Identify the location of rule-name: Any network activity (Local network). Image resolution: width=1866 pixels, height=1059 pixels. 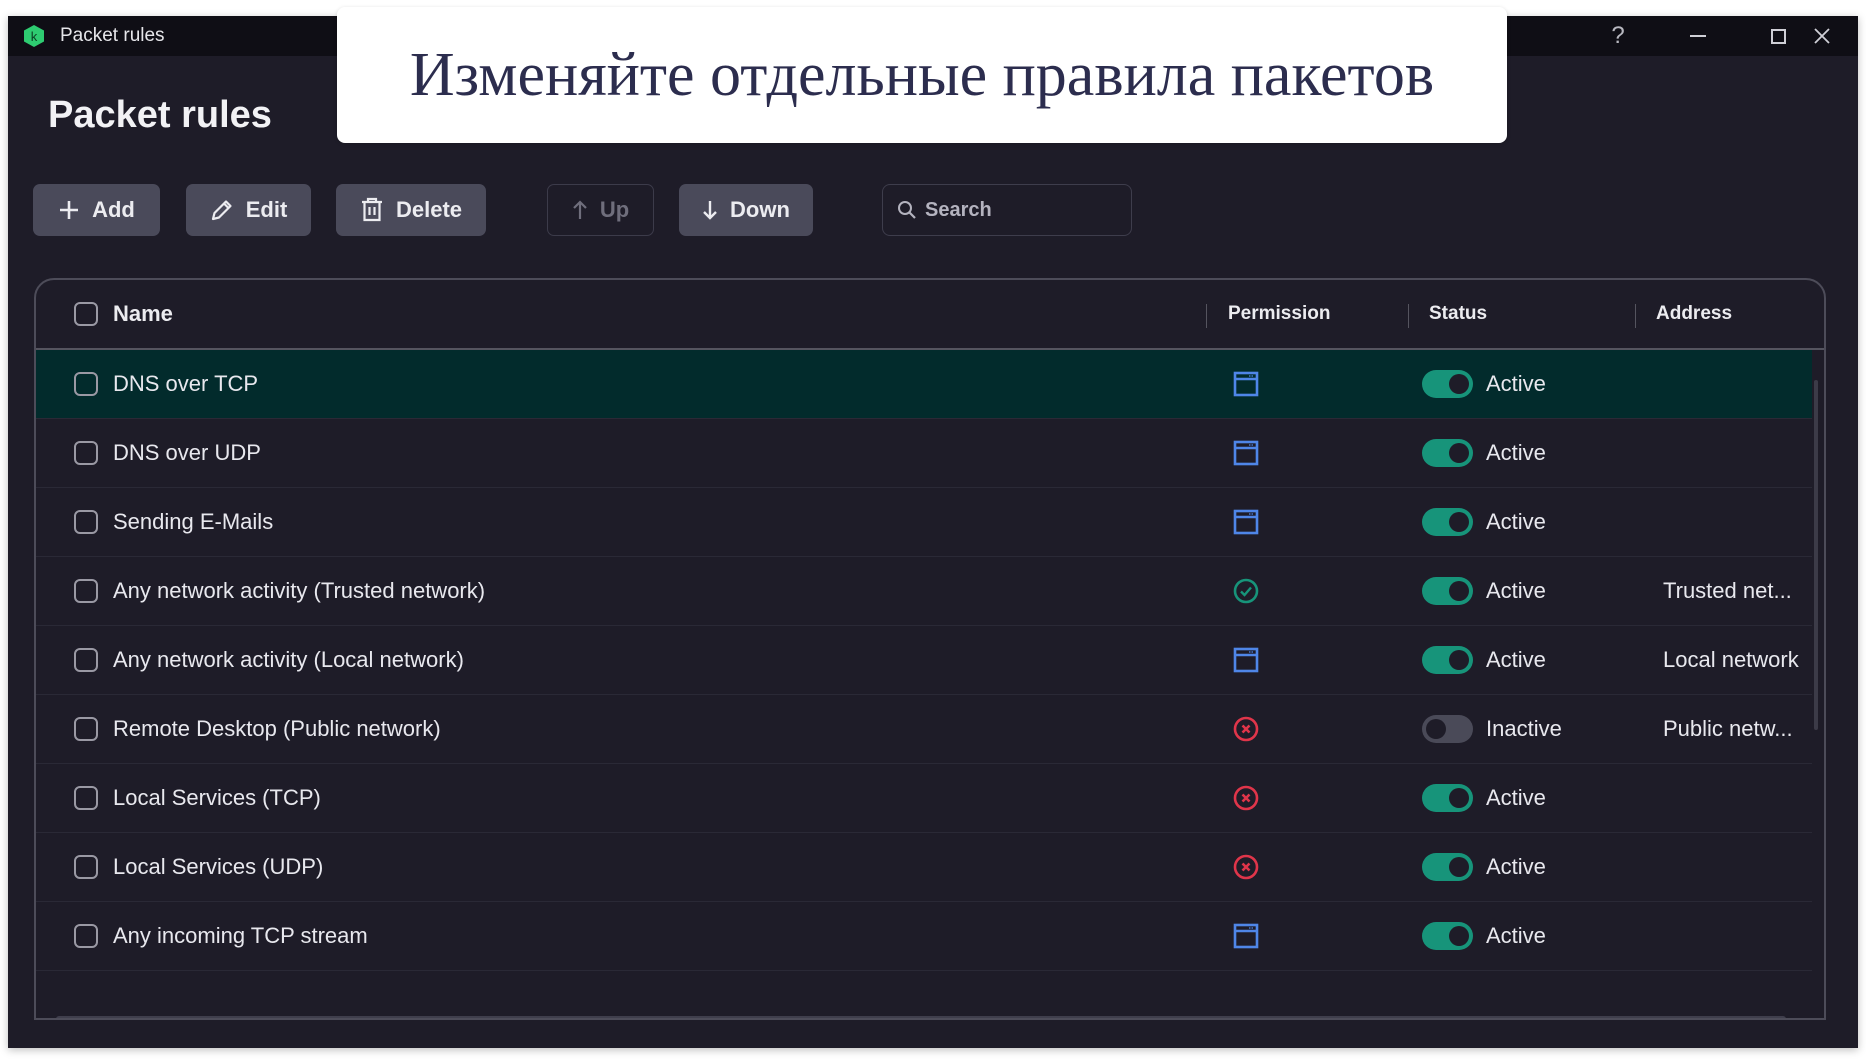
(288, 659).